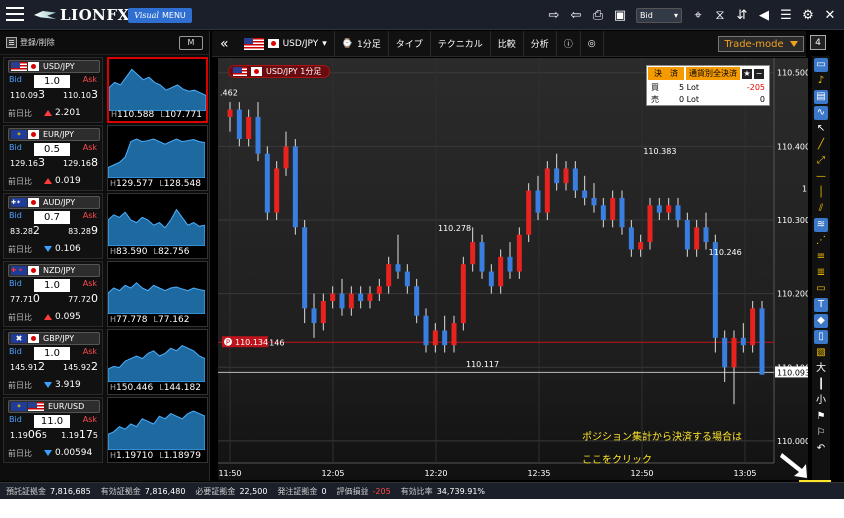 This screenshot has height=518, width=844. Describe the element at coordinates (747, 73) in the screenshot. I see `star-icon: ★` at that location.